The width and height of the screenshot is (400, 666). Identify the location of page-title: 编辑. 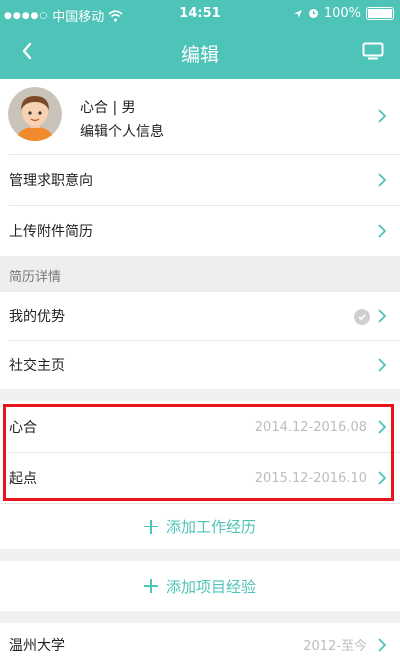
(199, 55).